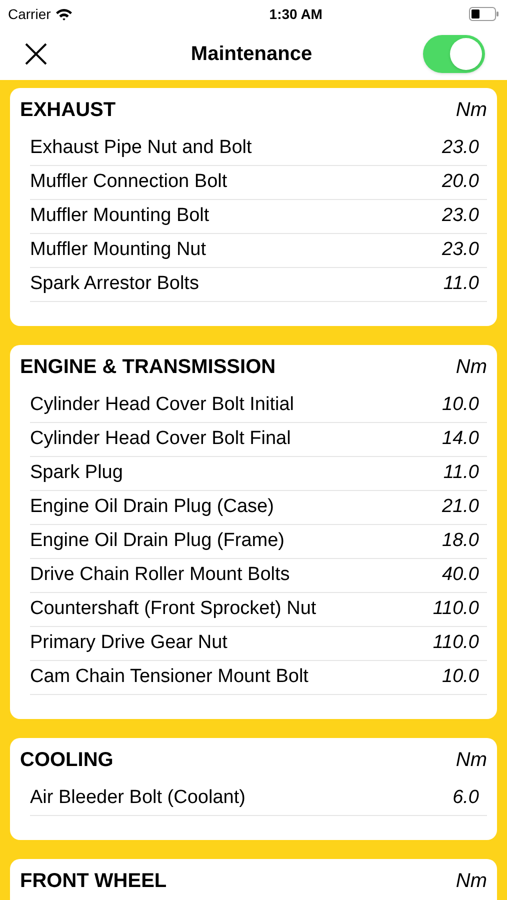 Image resolution: width=507 pixels, height=900 pixels. Describe the element at coordinates (160, 575) in the screenshot. I see `torque-item-label: Drive Chain Roller Mount Bolts` at that location.